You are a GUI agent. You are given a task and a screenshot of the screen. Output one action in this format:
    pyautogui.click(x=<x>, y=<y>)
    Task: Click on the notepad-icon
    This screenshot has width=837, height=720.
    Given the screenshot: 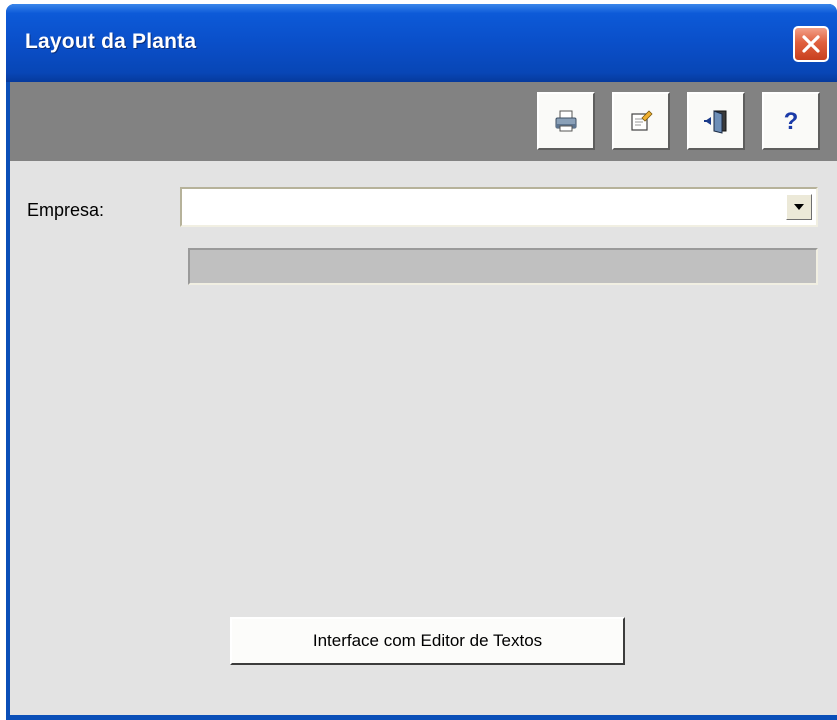 What is the action you would take?
    pyautogui.click(x=642, y=120)
    